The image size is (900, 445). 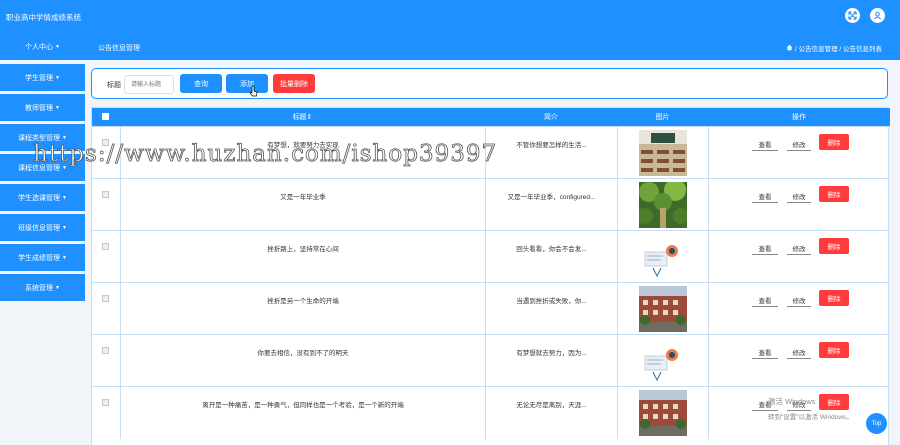 I want to click on row-title: 你要去相信，没有到不了的明天, so click(x=303, y=353).